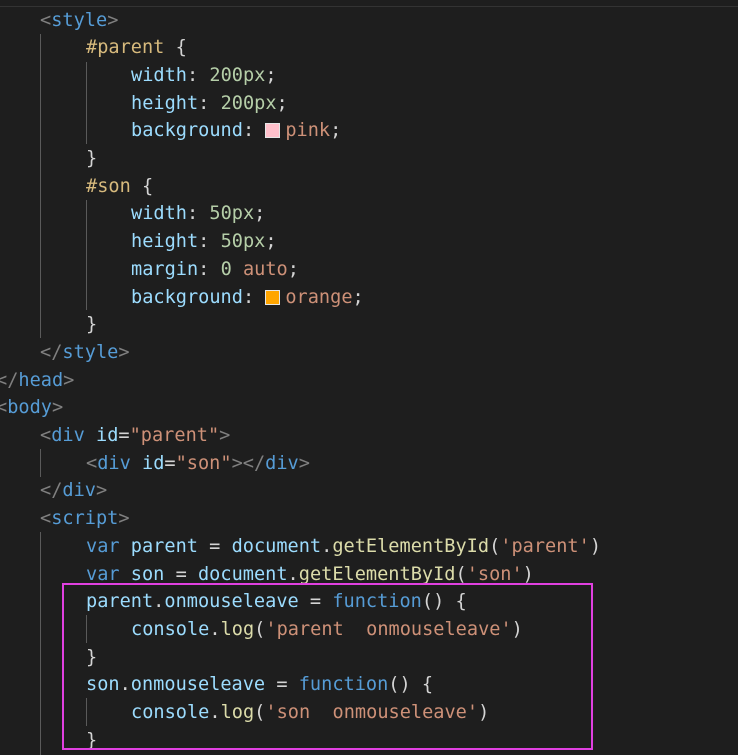 This screenshot has width=738, height=755. I want to click on code-line: <style>, so click(79, 21).